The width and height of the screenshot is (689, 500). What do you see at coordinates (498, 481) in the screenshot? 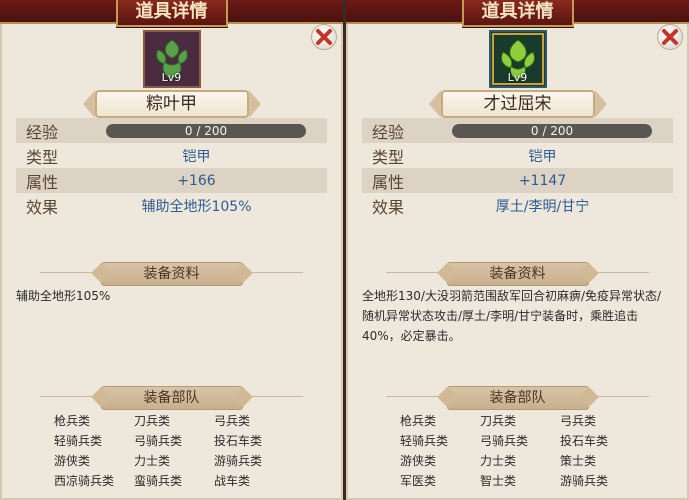
I see `unit-item: 智士类` at bounding box center [498, 481].